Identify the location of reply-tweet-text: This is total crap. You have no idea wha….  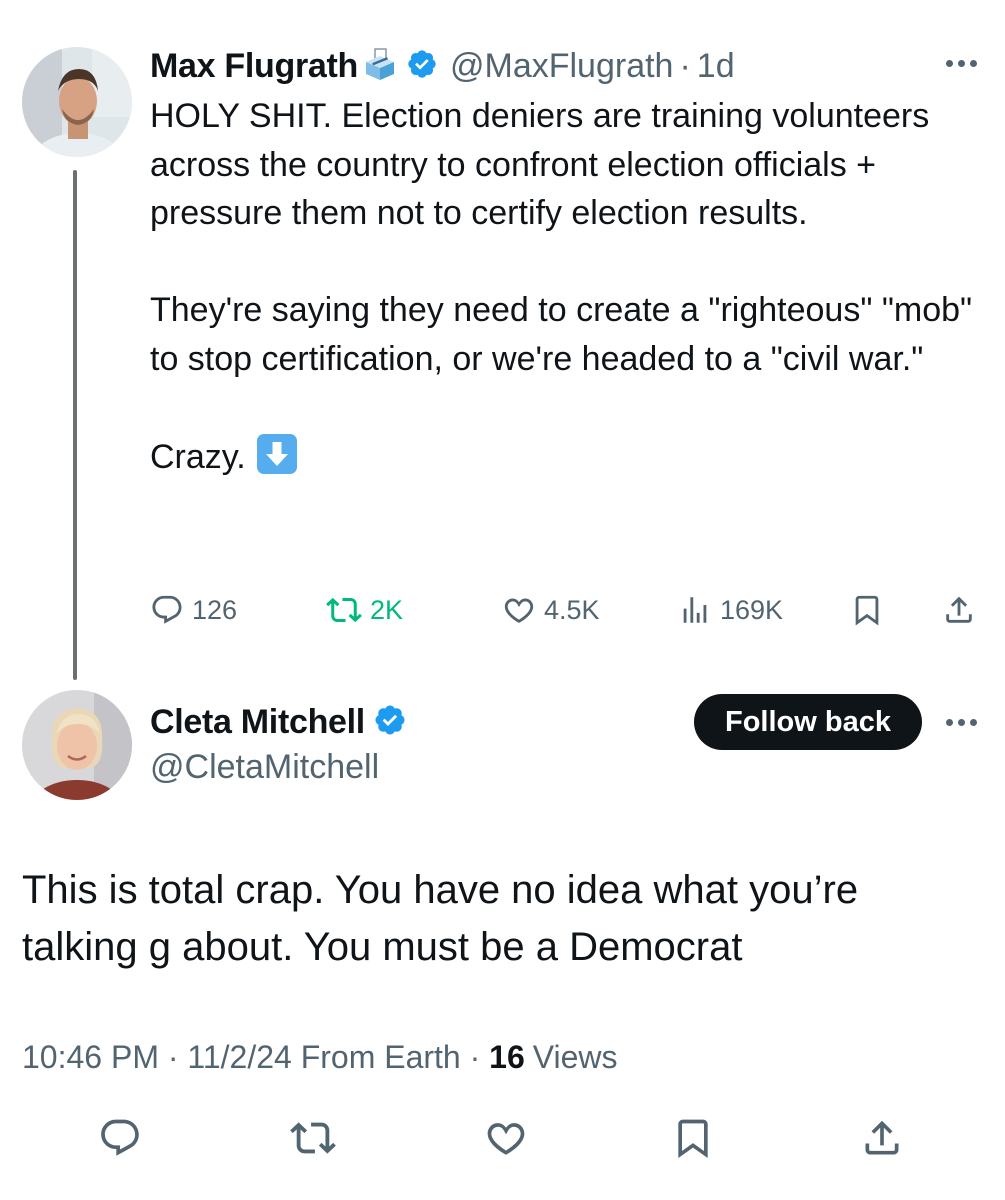
(446, 918).